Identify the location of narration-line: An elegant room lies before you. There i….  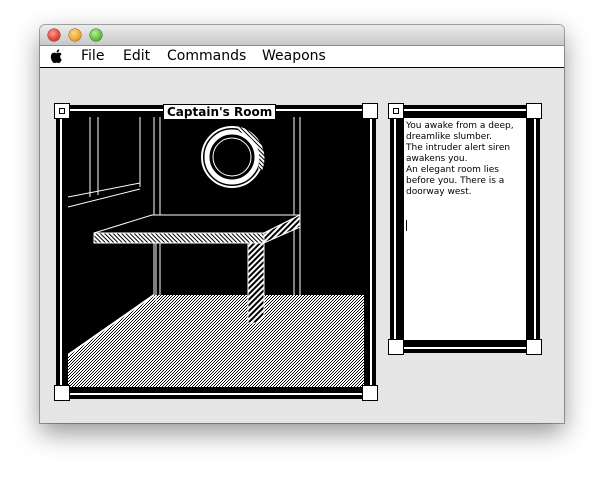
(455, 181).